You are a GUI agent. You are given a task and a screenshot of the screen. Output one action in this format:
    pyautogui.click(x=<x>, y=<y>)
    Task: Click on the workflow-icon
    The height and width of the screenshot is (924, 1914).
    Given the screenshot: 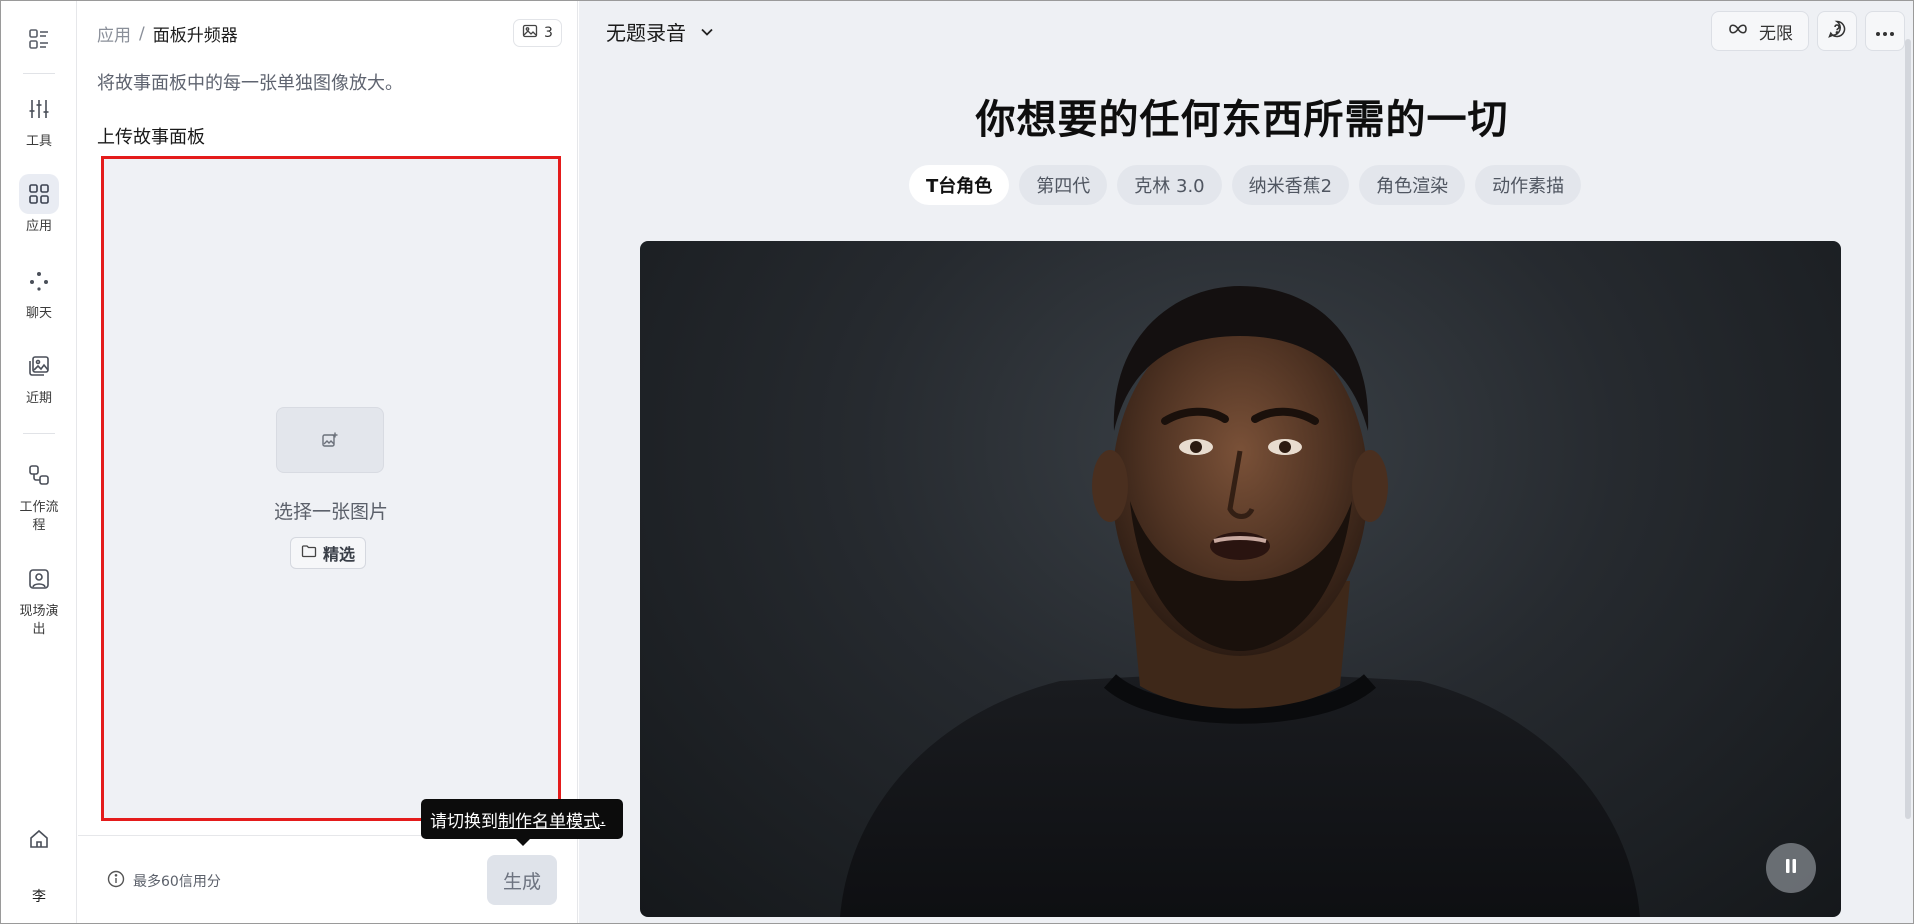 What is the action you would take?
    pyautogui.click(x=39, y=475)
    